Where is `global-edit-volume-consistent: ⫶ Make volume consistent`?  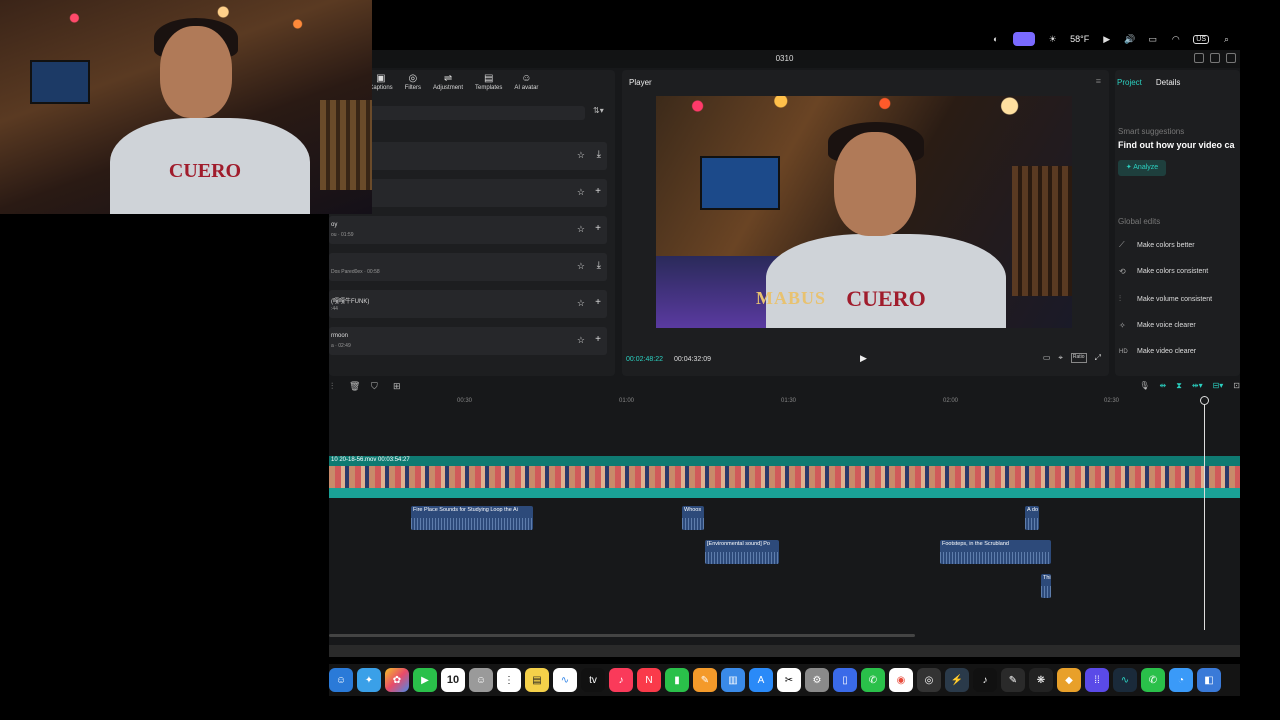 global-edit-volume-consistent: ⫶ Make volume consistent is located at coordinates (1165, 299).